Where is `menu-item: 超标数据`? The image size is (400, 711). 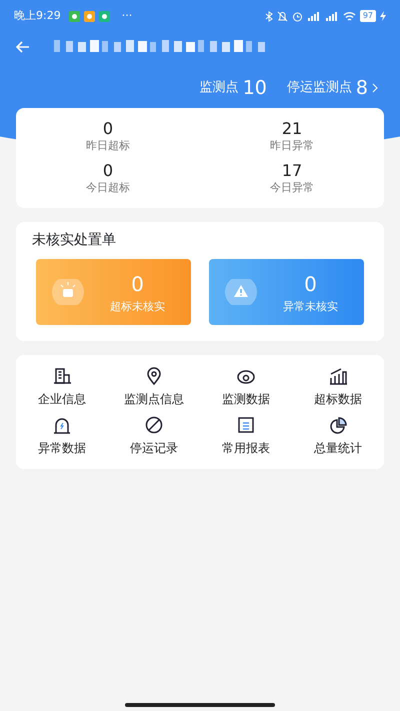 menu-item: 超标数据 is located at coordinates (338, 387).